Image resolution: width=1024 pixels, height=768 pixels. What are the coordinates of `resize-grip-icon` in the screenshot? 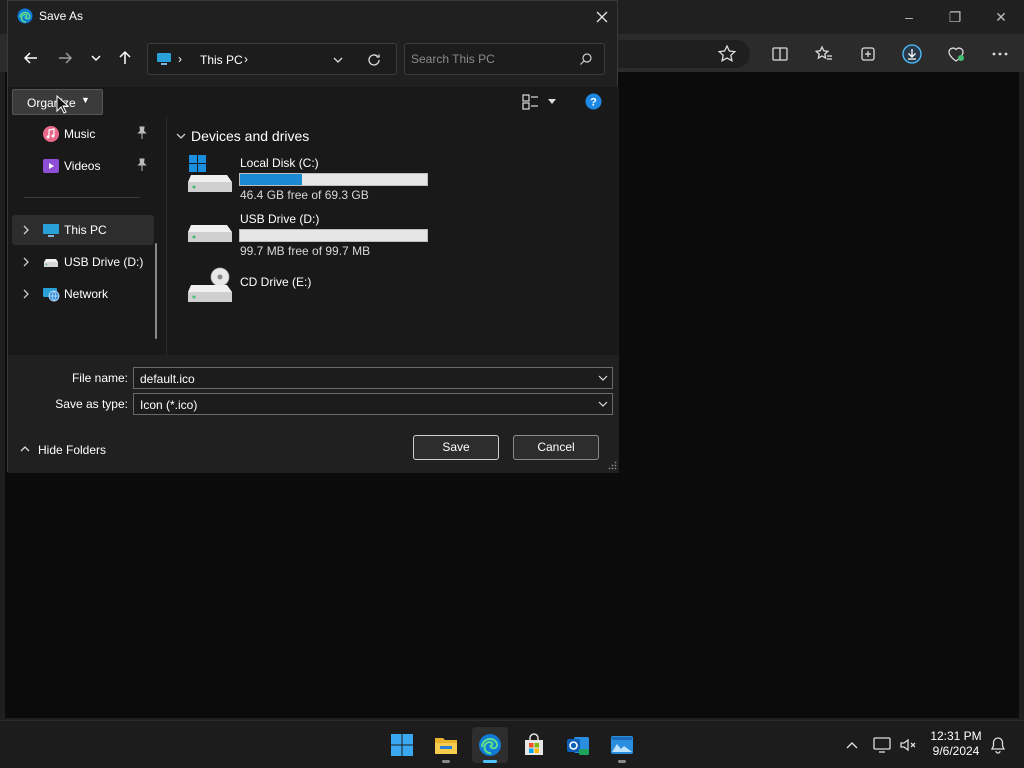 It's located at (612, 465).